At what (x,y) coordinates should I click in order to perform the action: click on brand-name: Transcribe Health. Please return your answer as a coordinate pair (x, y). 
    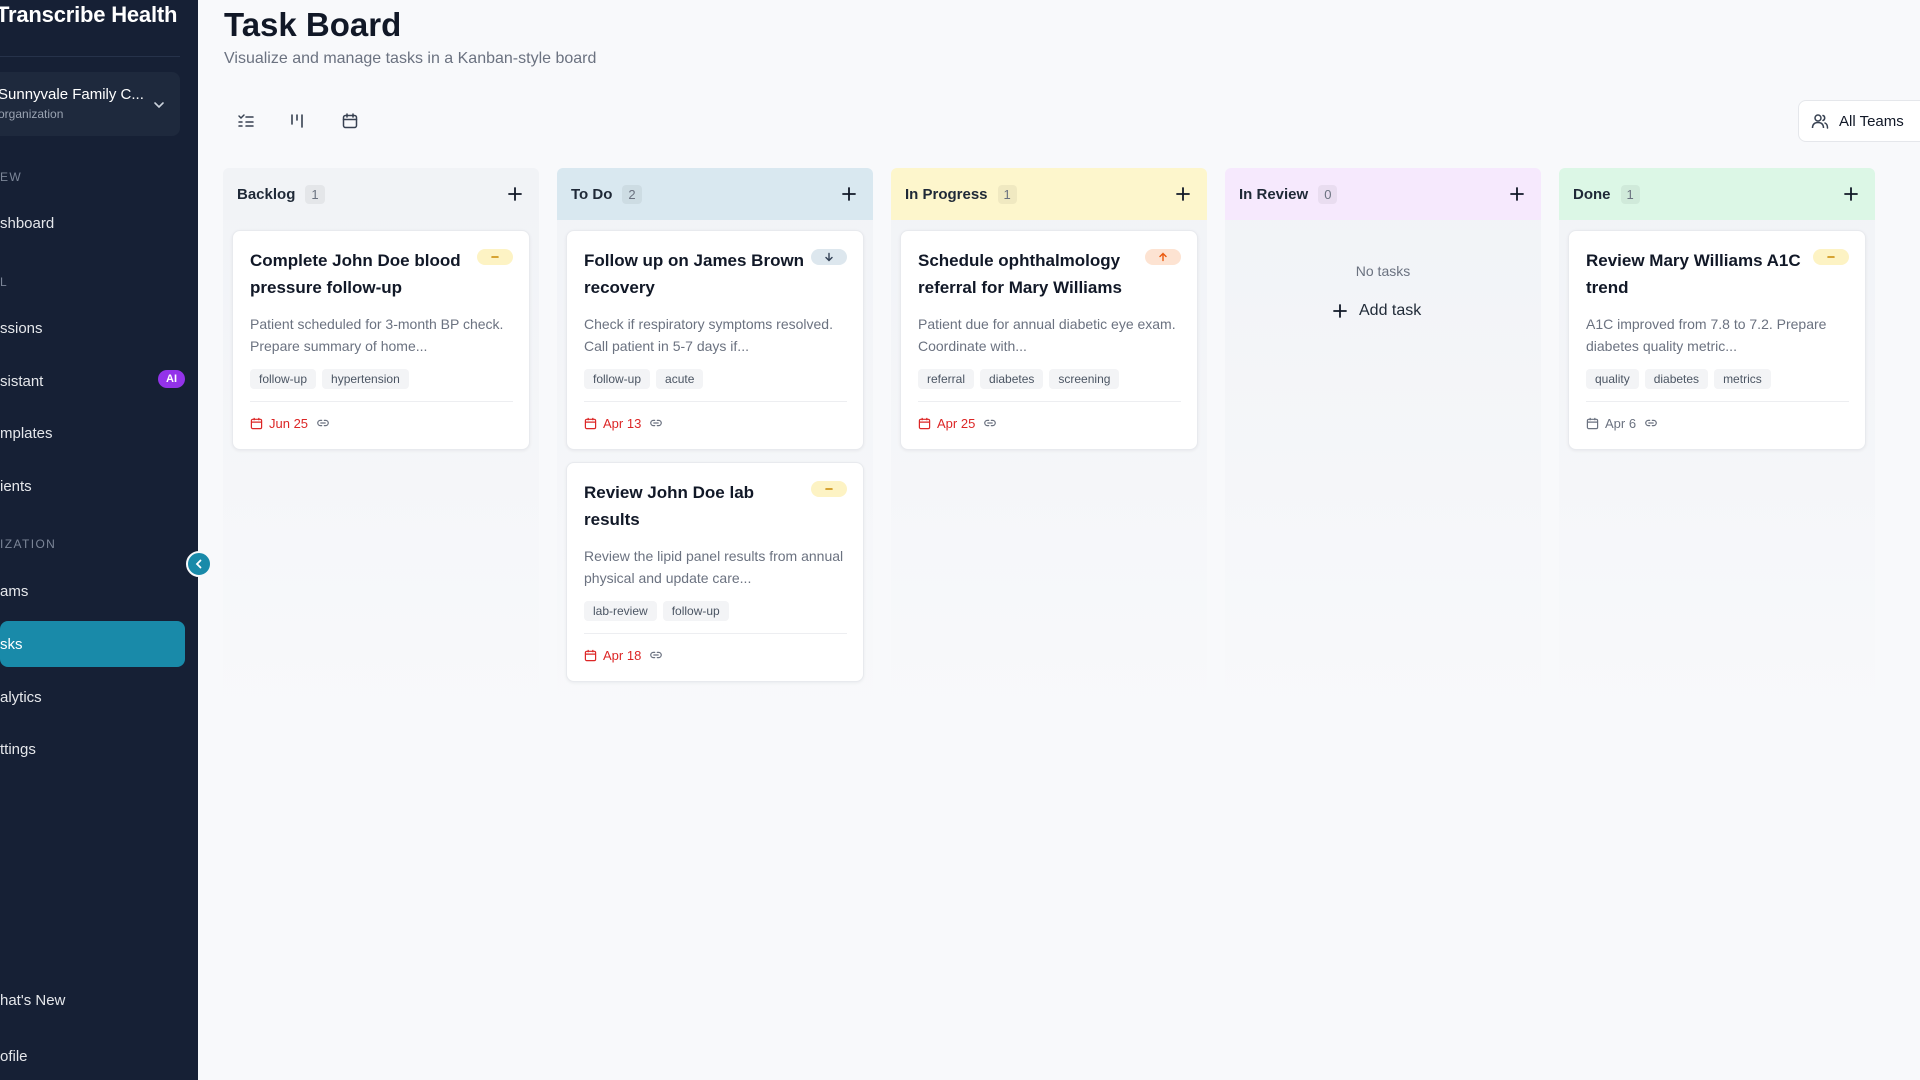
    Looking at the image, I should click on (88, 15).